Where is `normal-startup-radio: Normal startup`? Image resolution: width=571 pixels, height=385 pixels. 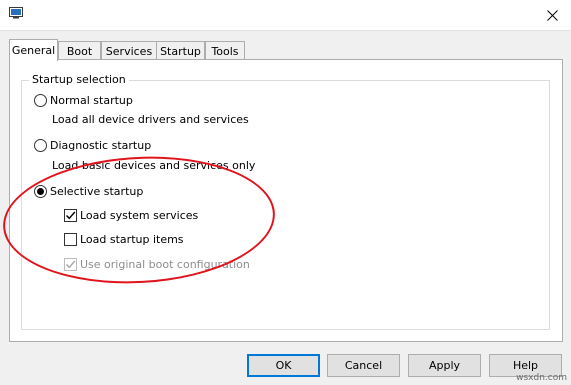 normal-startup-radio: Normal startup is located at coordinates (83, 100).